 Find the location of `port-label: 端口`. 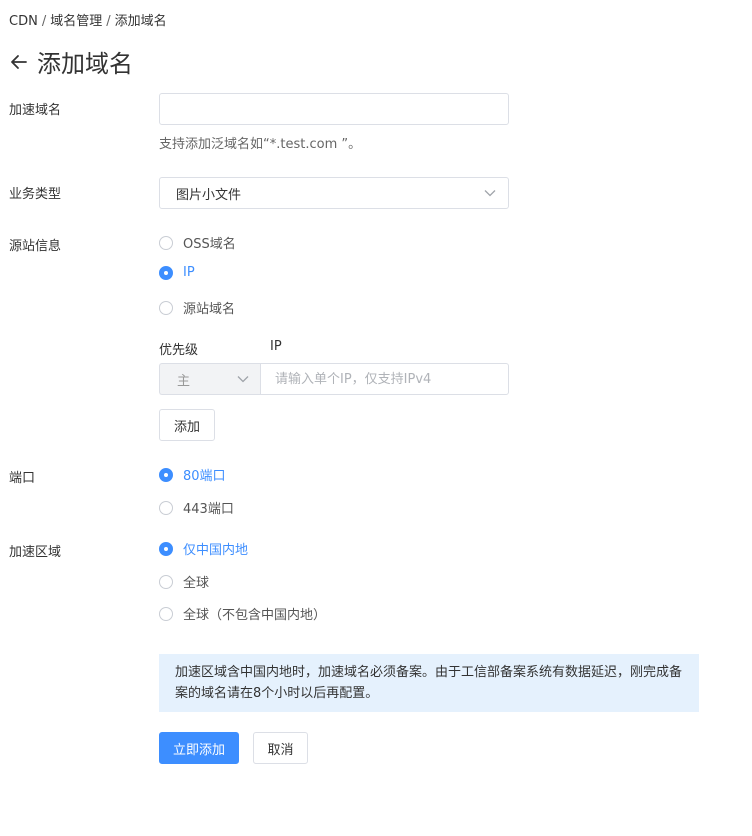

port-label: 端口 is located at coordinates (22, 478).